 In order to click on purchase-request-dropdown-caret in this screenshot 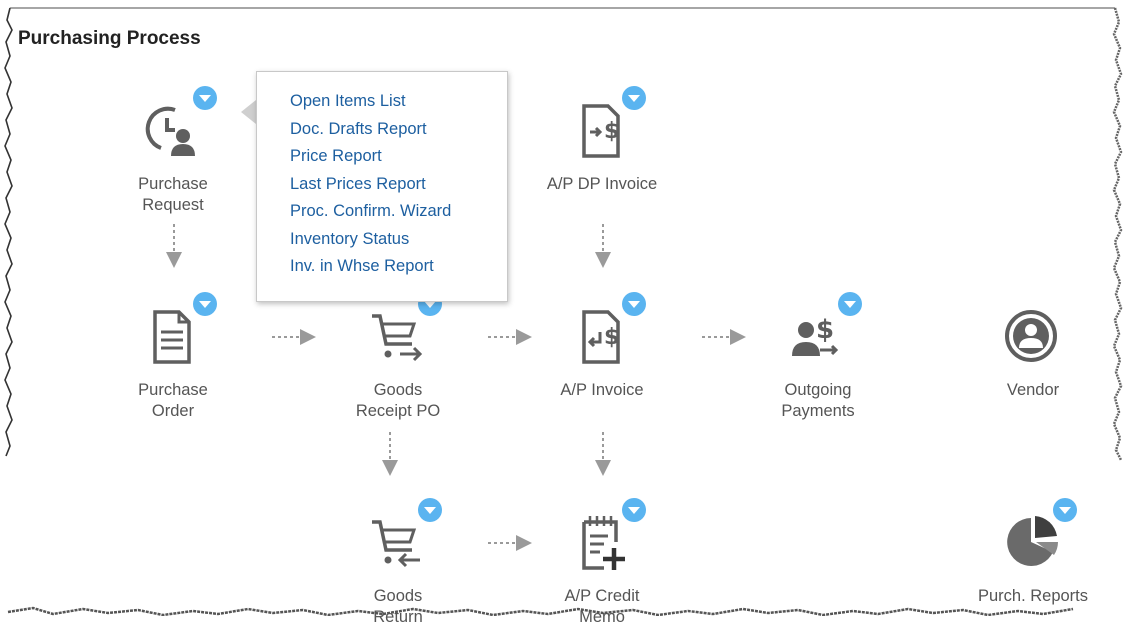, I will do `click(205, 98)`.